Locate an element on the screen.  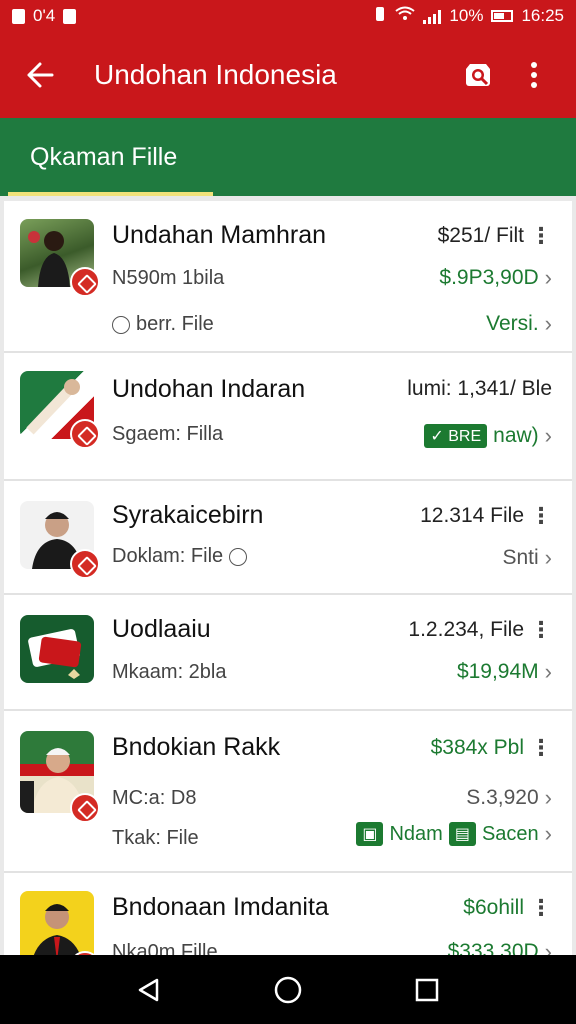
nav-back-button is located at coordinates (149, 990).